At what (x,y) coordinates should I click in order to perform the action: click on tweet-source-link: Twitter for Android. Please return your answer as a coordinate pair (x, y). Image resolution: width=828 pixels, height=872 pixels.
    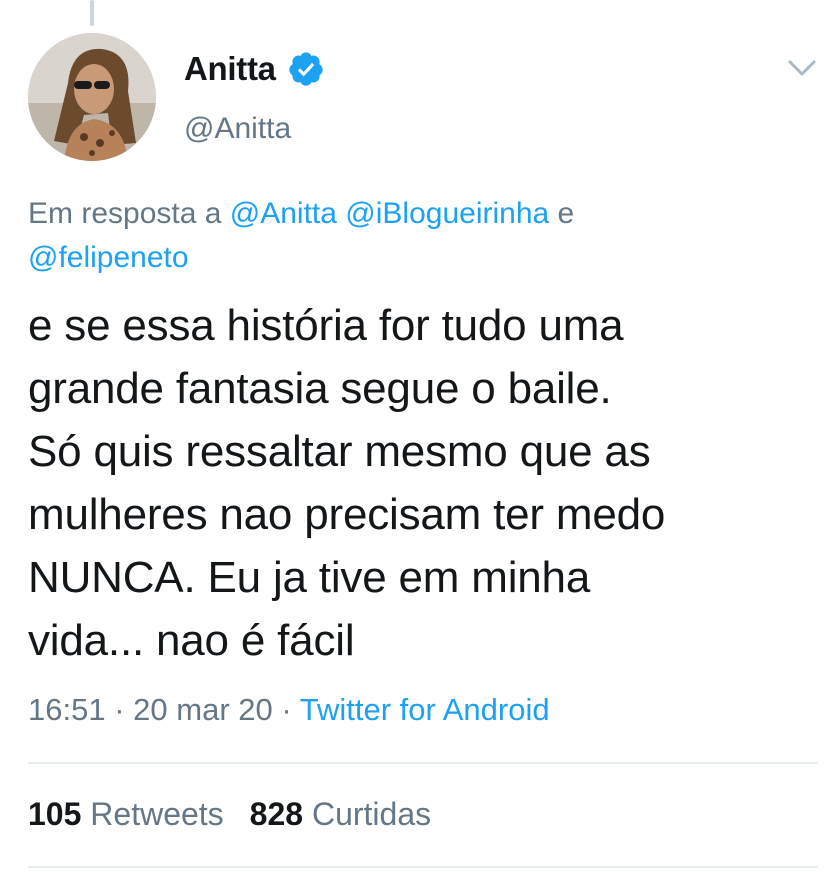
    Looking at the image, I should click on (425, 709).